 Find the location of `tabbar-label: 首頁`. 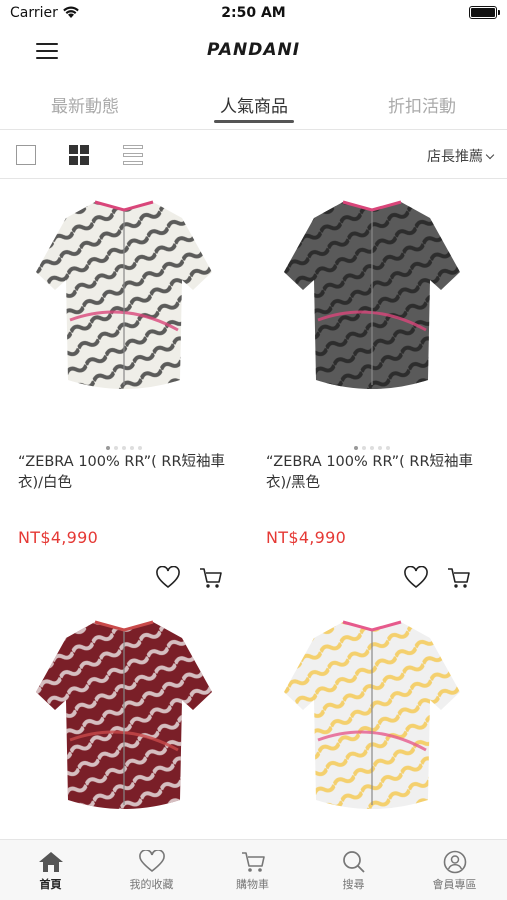

tabbar-label: 首頁 is located at coordinates (50, 884).